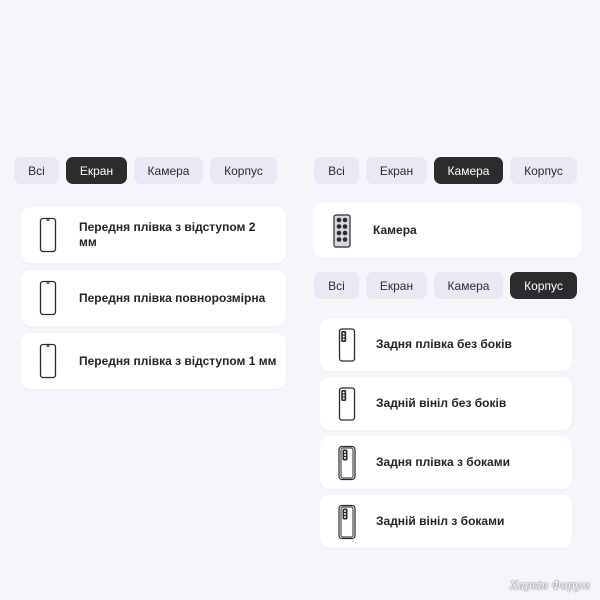  I want to click on list-item-front-film-1mm: Передня плівка з відступом 1 мм, so click(153, 361).